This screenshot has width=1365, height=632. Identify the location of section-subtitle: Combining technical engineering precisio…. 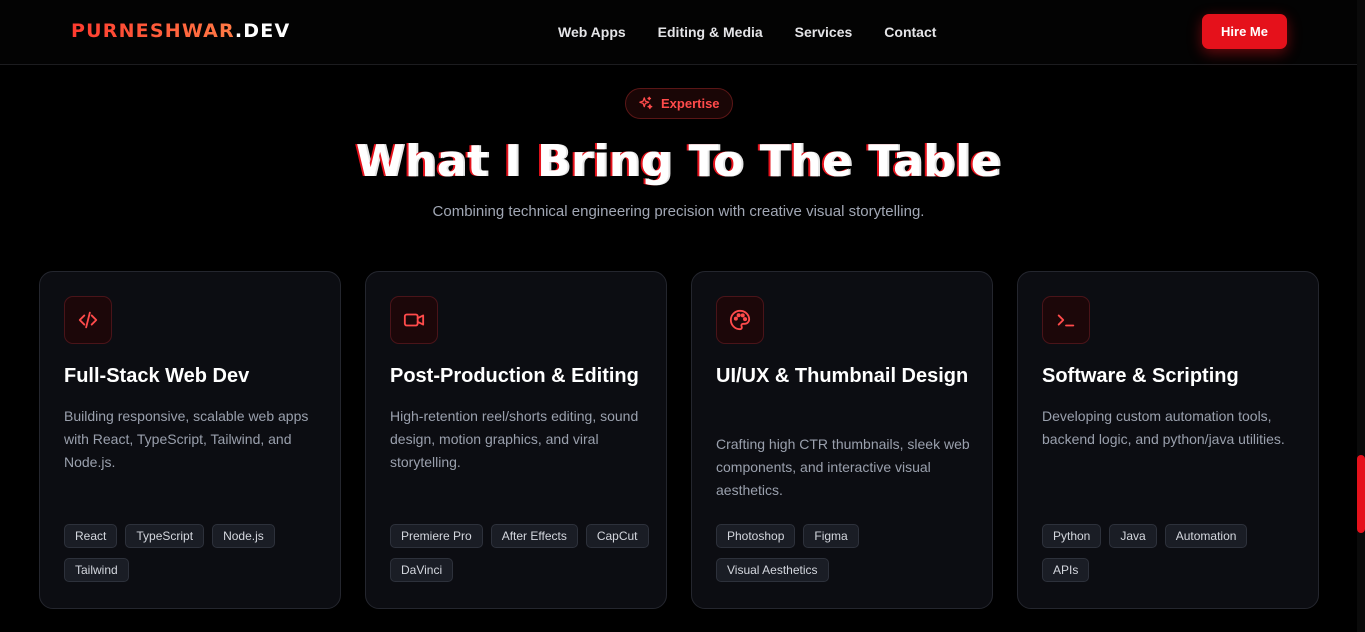
(678, 211).